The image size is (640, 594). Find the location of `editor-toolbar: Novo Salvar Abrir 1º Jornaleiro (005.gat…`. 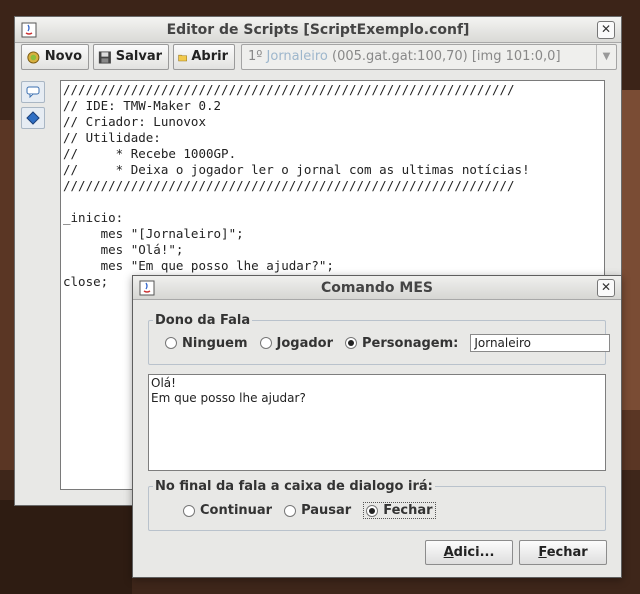

editor-toolbar: Novo Salvar Abrir 1º Jornaleiro (005.gat… is located at coordinates (319, 58).